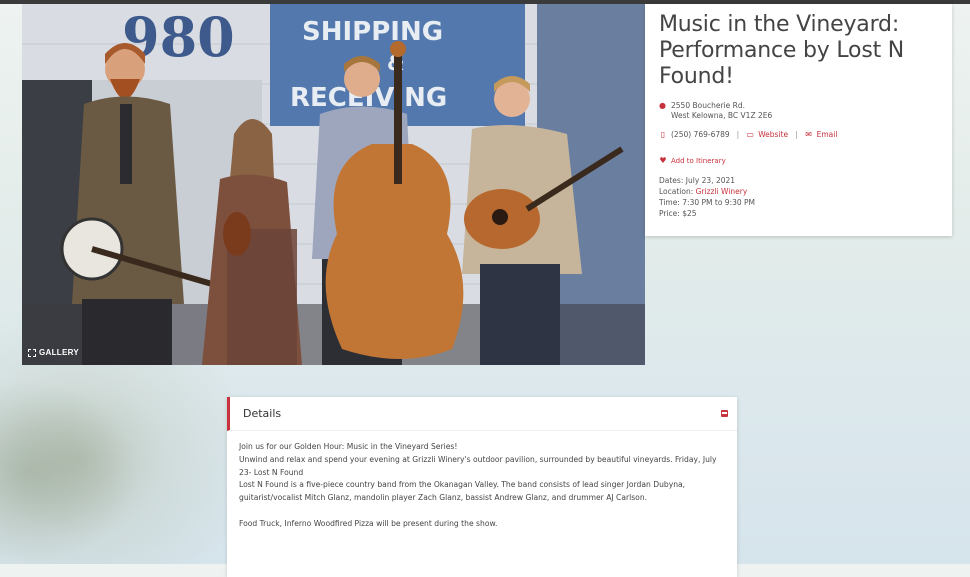 The image size is (970, 577). I want to click on gallery-button: GALLERY, so click(53, 352).